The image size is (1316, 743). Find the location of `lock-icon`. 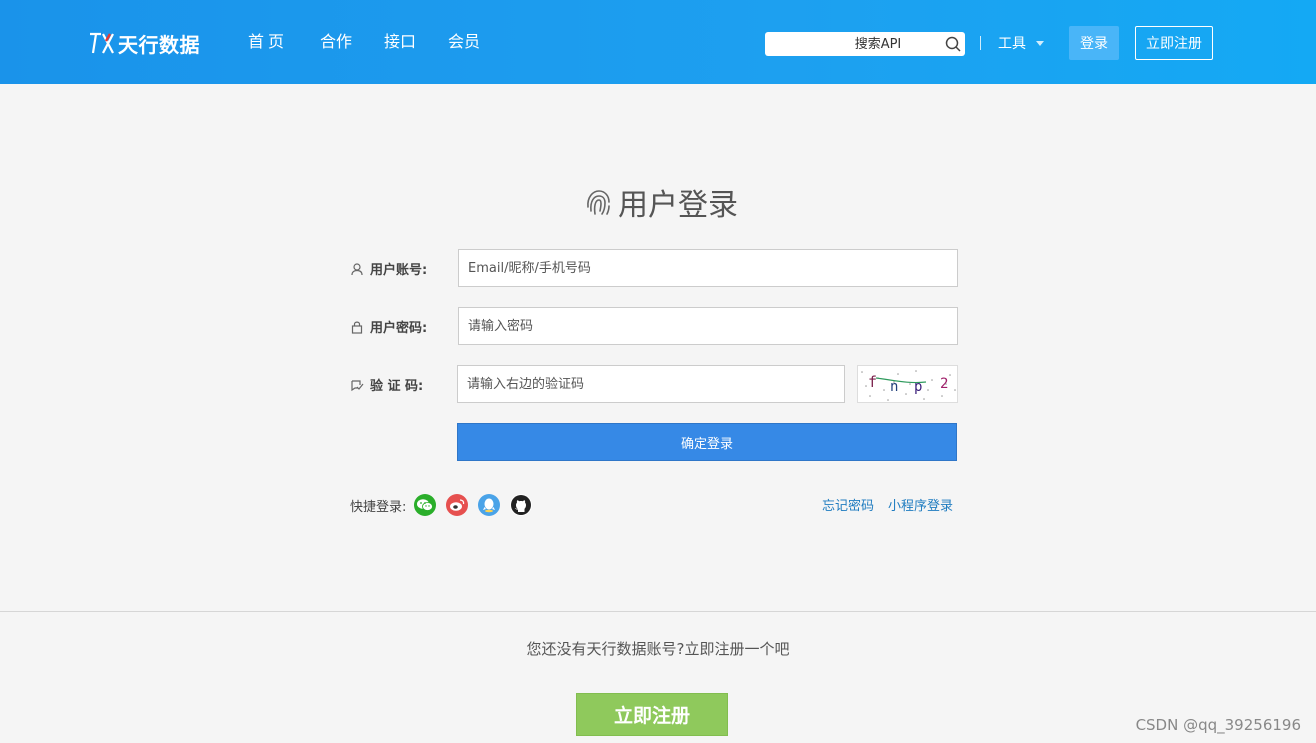

lock-icon is located at coordinates (357, 327).